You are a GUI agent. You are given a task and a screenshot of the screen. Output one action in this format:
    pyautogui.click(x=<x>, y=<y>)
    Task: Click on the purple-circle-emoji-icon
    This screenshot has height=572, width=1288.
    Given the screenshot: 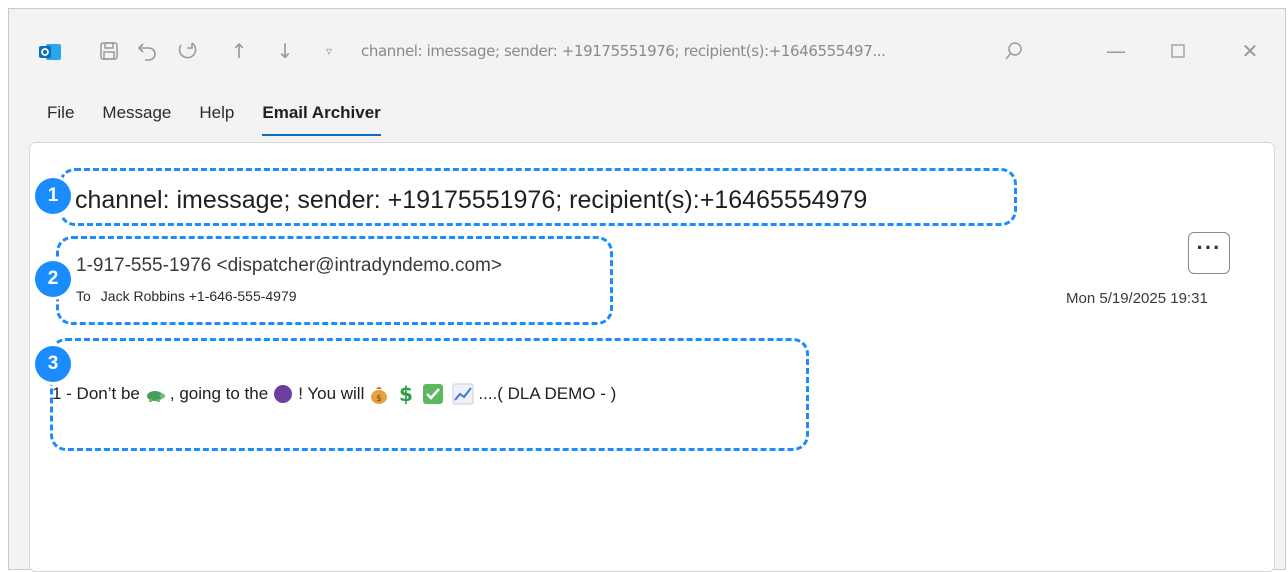 What is the action you would take?
    pyautogui.click(x=283, y=394)
    